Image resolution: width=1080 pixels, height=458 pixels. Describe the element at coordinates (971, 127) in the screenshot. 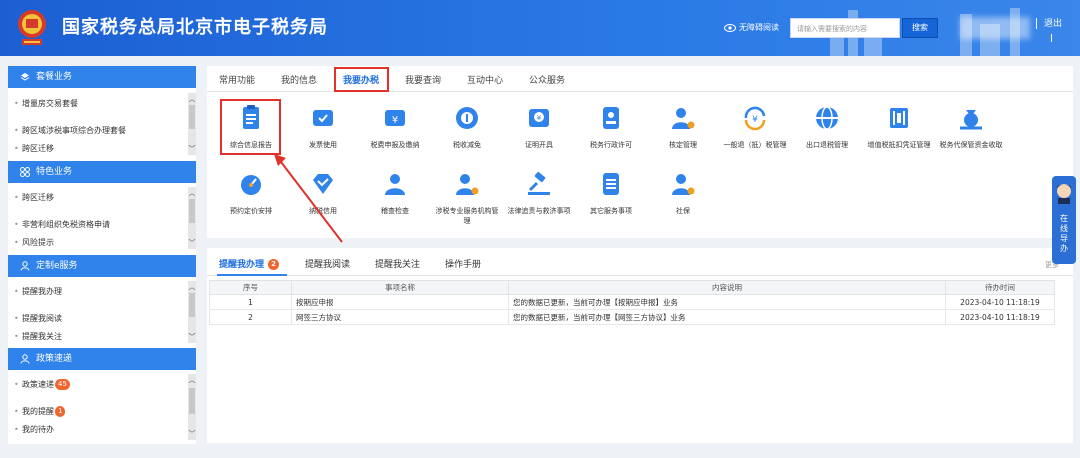

I see `service-fund-custody: 税务代保管资金收取` at that location.